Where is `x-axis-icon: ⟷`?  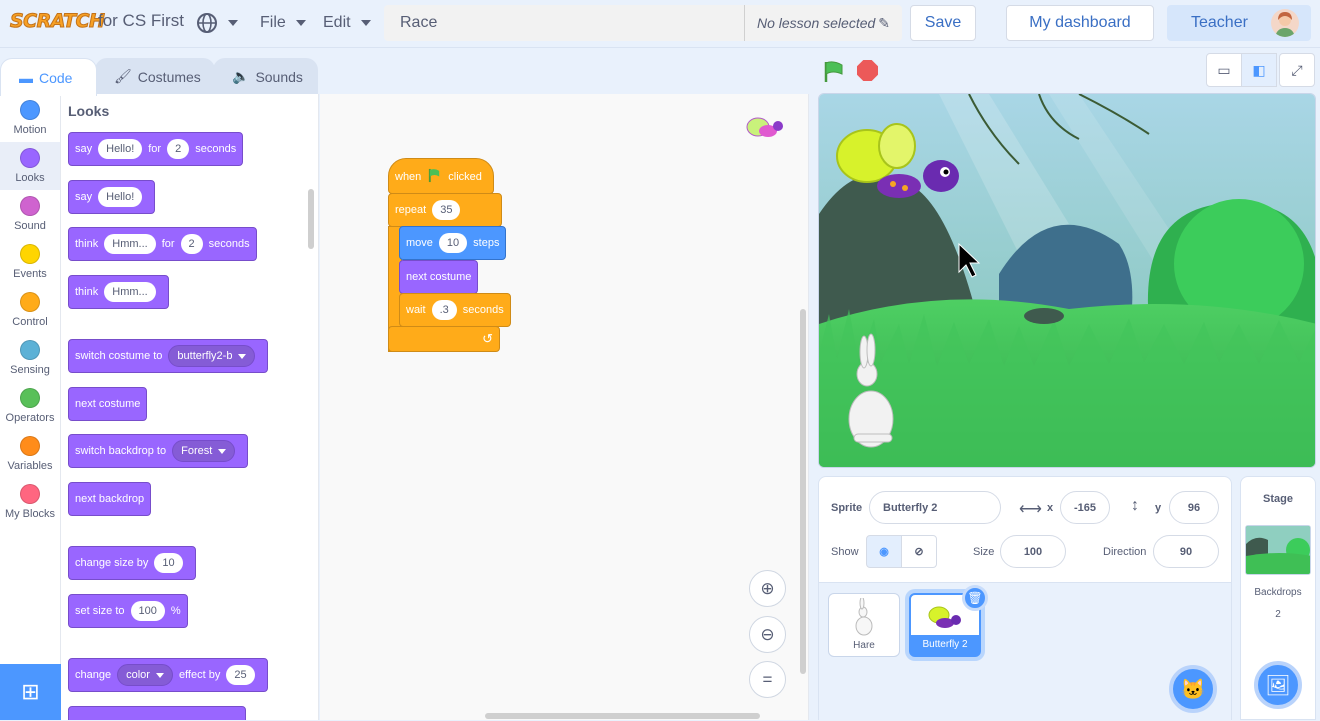
x-axis-icon: ⟷ is located at coordinates (1030, 509).